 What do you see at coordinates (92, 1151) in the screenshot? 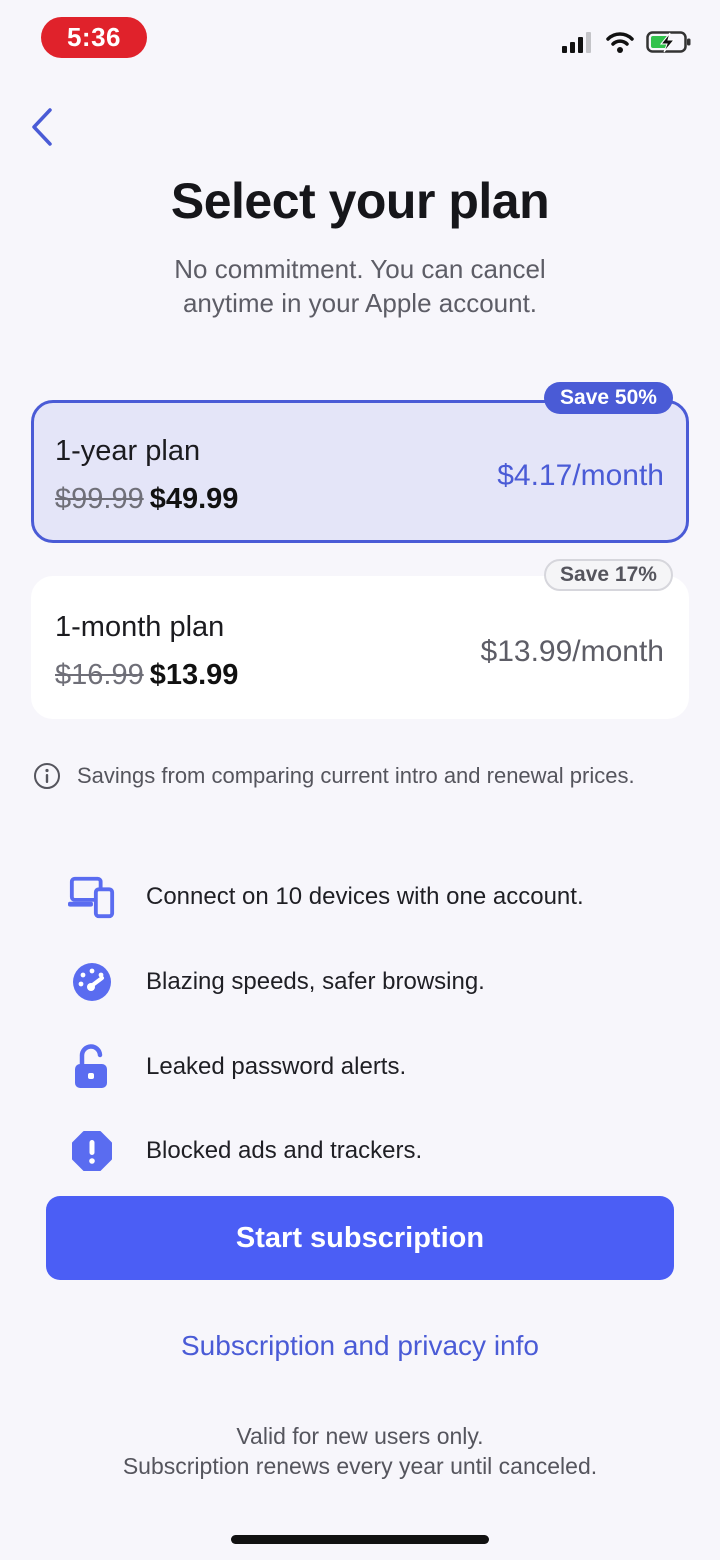
I see `alert-octagon-icon` at bounding box center [92, 1151].